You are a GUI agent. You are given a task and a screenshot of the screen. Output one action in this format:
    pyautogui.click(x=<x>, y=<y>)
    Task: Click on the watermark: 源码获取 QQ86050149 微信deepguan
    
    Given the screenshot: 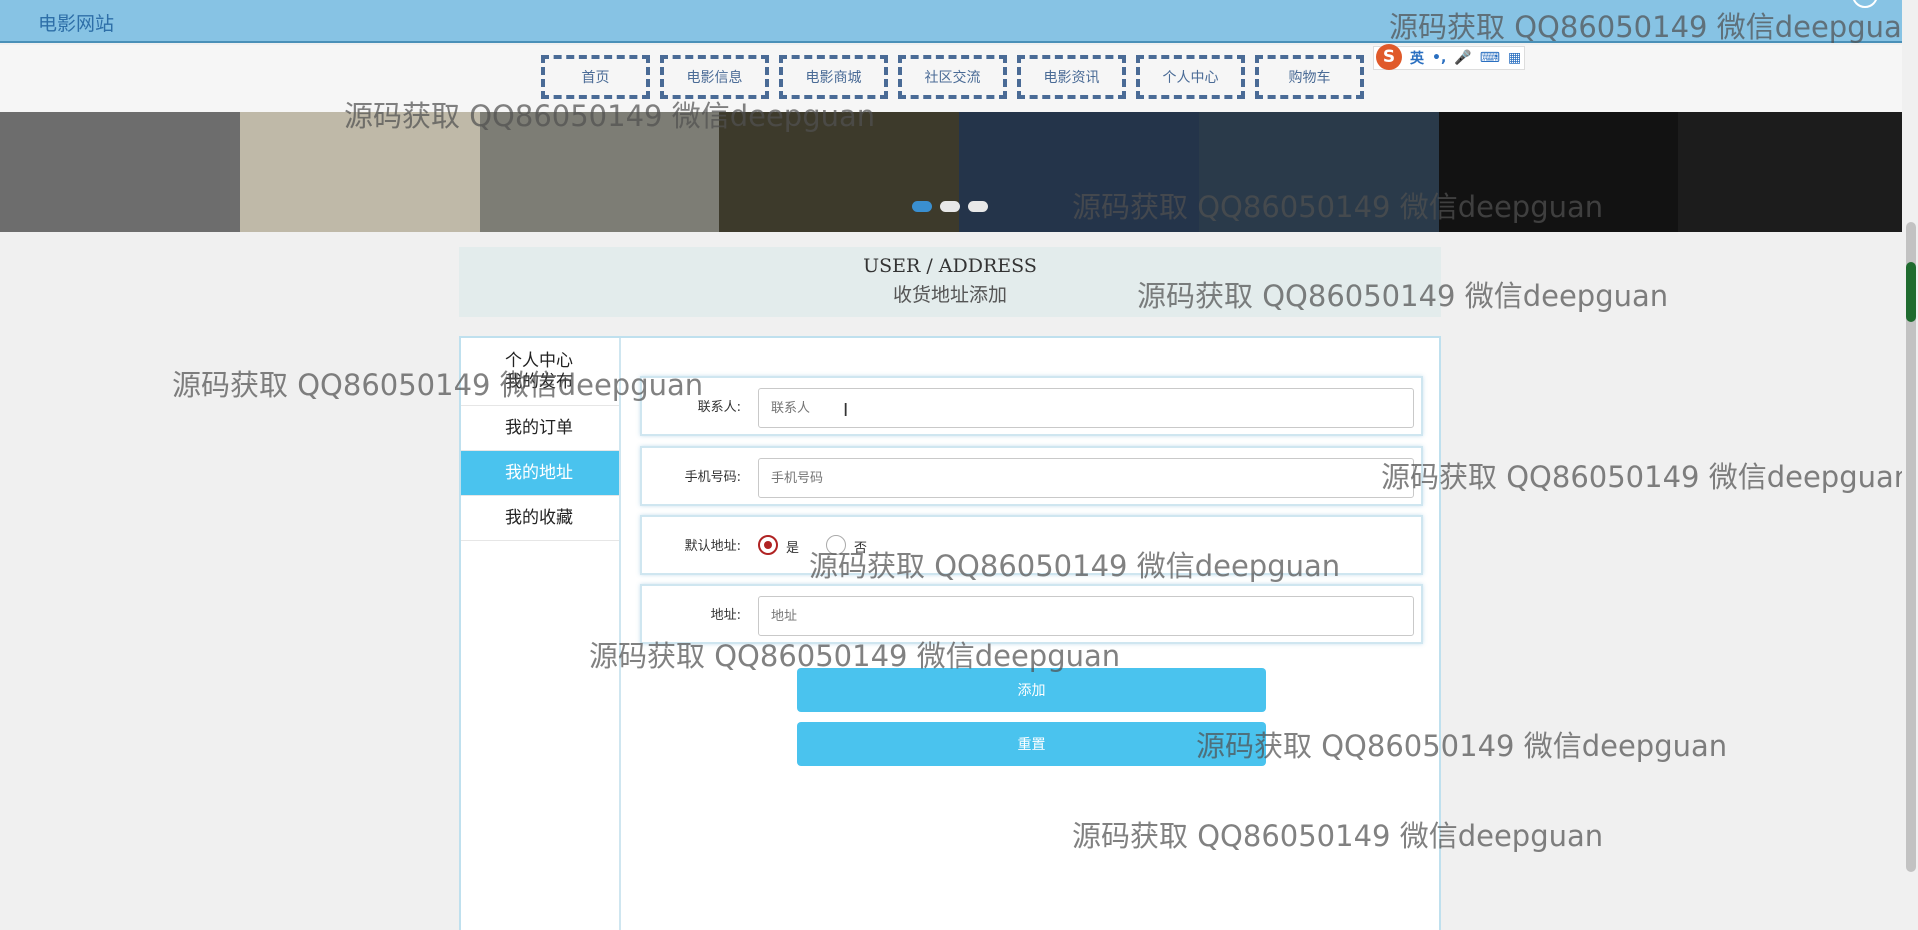 What is the action you would take?
    pyautogui.click(x=1647, y=477)
    